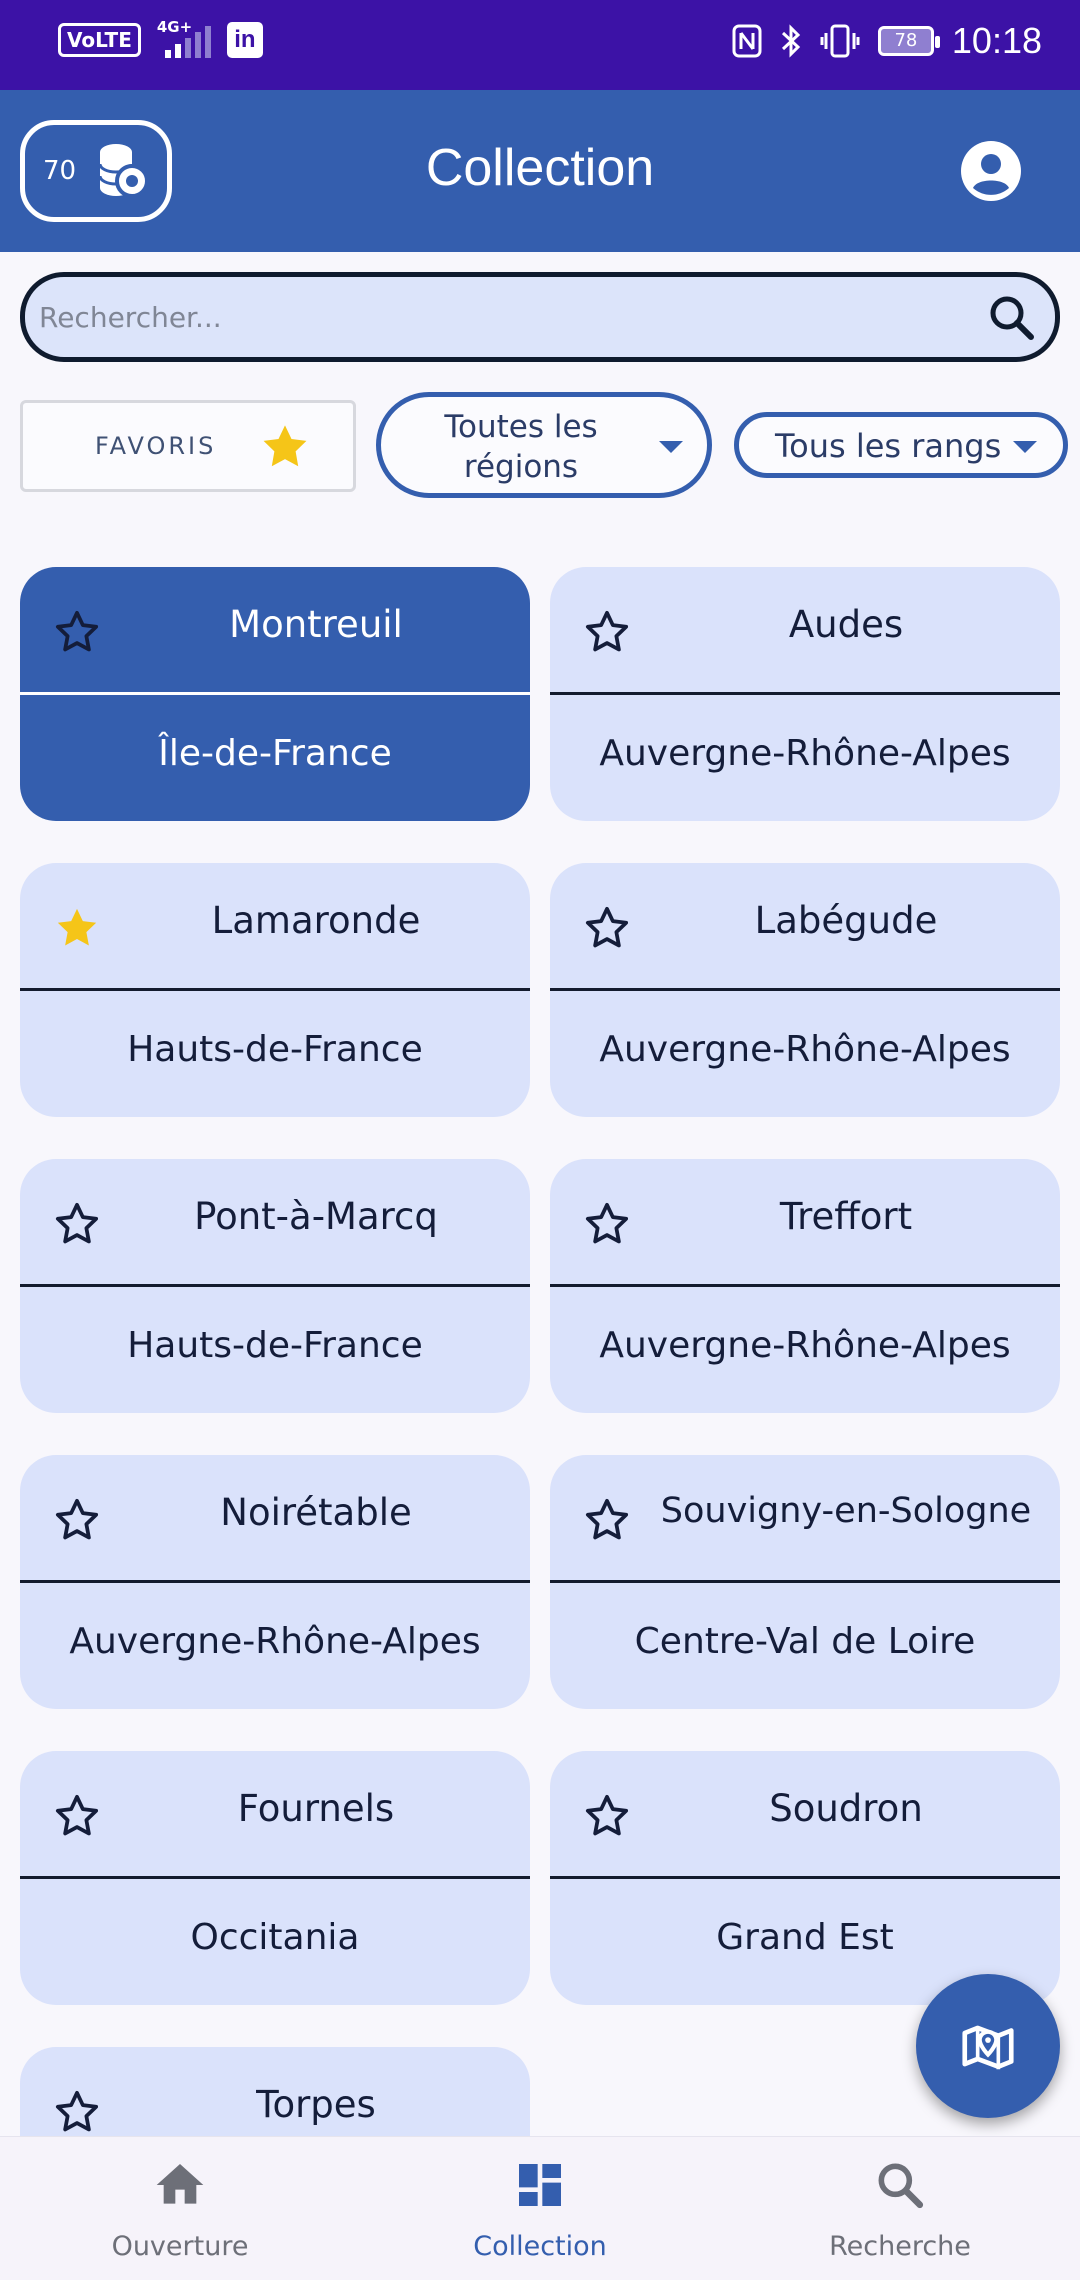 The width and height of the screenshot is (1080, 2280). What do you see at coordinates (156, 446) in the screenshot?
I see `favorites-filter-label: FAVORIS` at bounding box center [156, 446].